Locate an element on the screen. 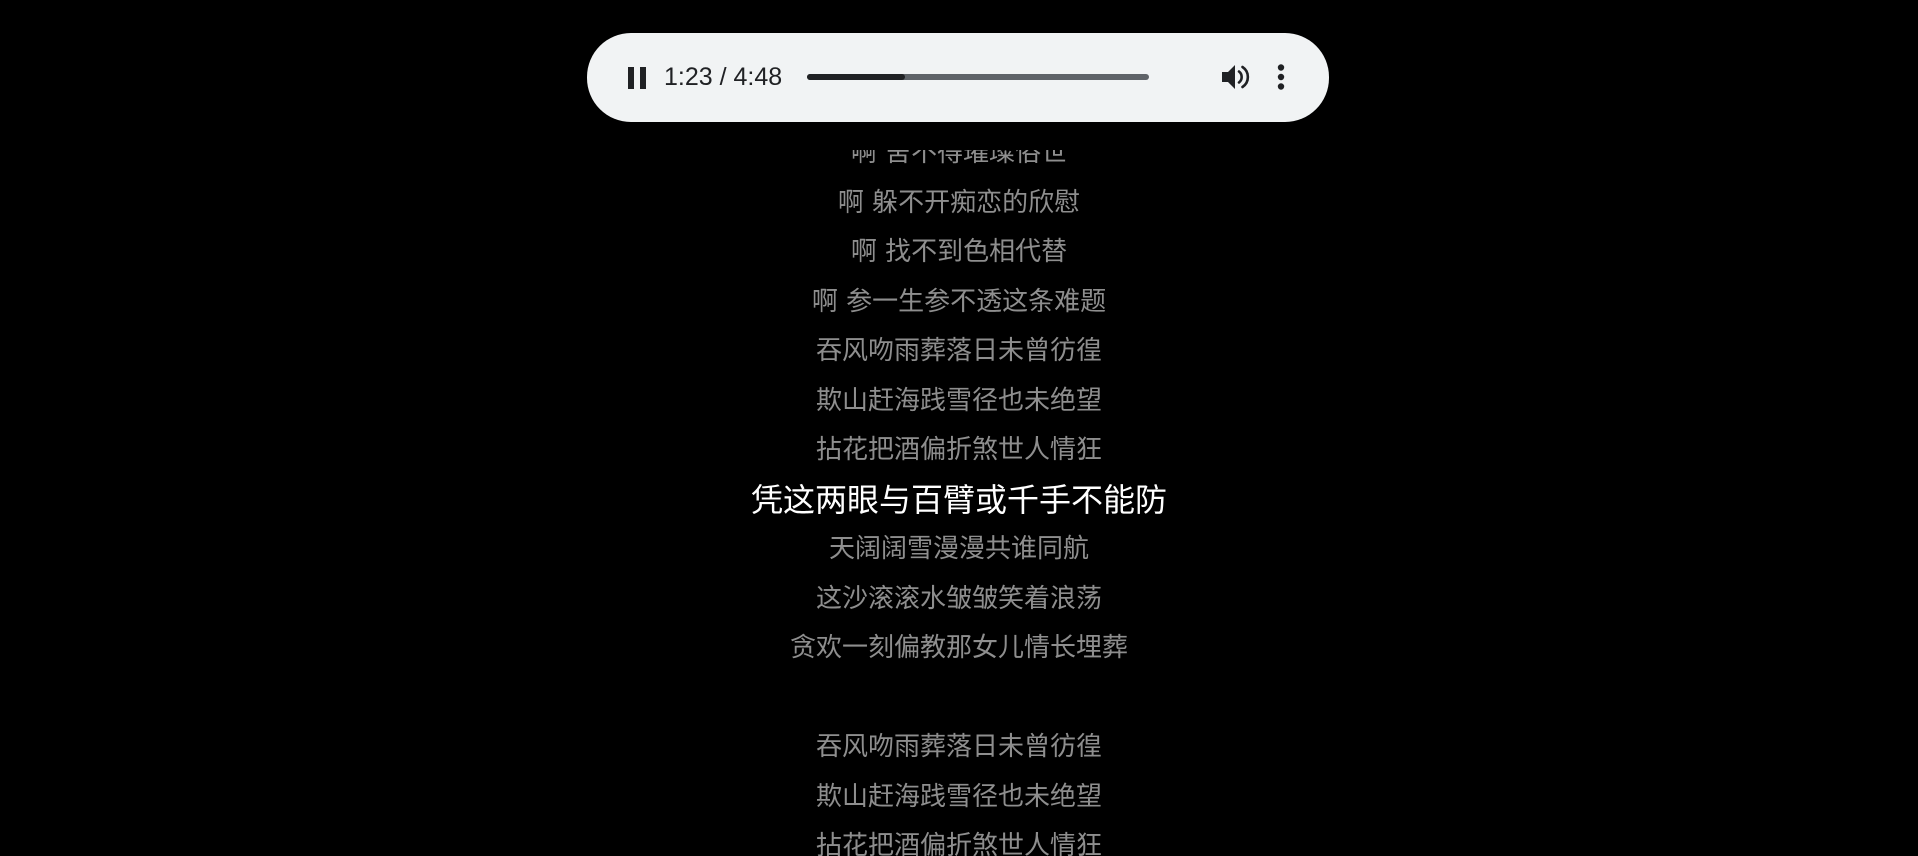 The image size is (1918, 856). volume-button is located at coordinates (1235, 77).